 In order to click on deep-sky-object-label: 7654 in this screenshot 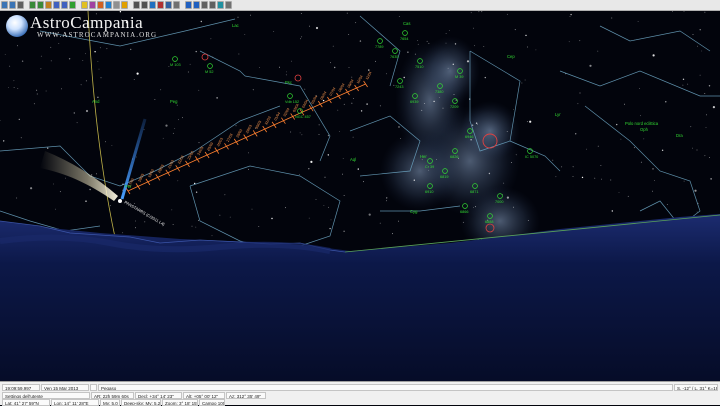, I will do `click(404, 39)`.